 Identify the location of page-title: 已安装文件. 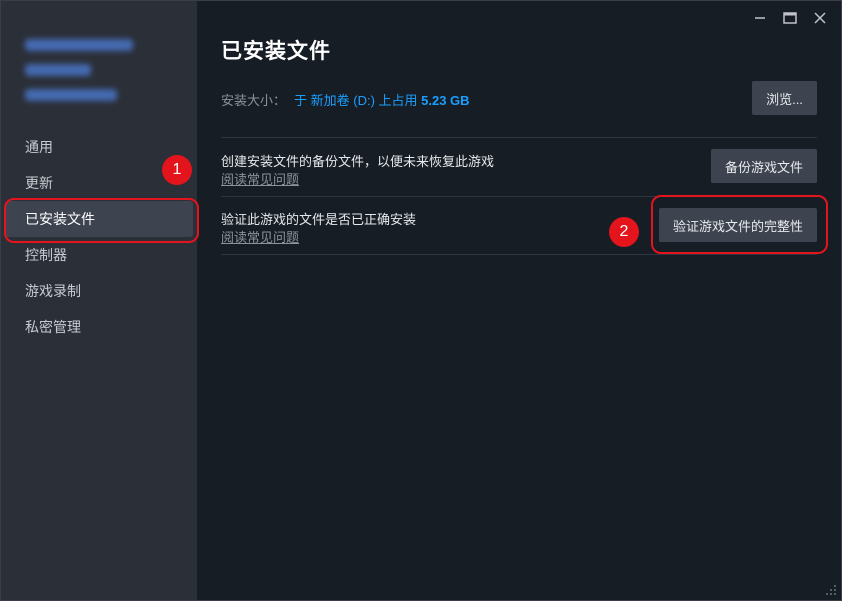
(276, 51).